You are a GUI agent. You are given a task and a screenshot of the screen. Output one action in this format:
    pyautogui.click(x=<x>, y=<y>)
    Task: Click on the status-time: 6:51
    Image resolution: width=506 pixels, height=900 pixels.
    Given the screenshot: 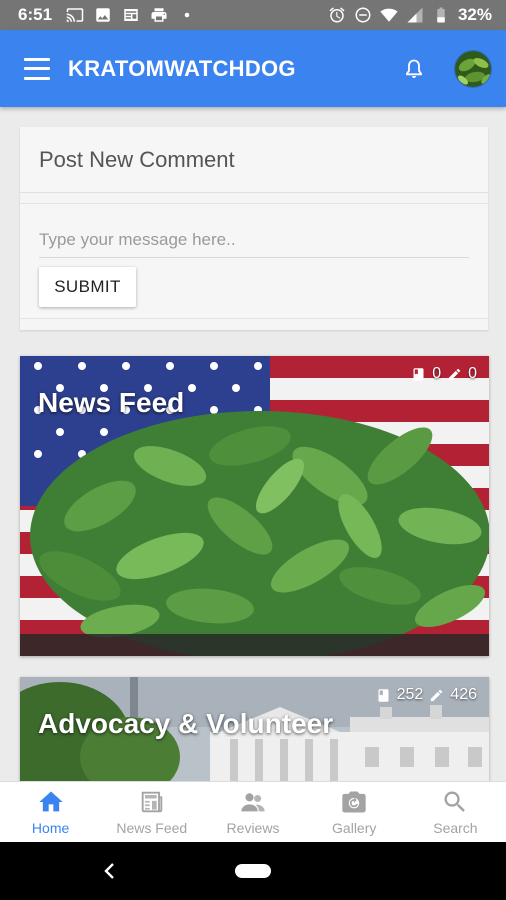 What is the action you would take?
    pyautogui.click(x=35, y=14)
    